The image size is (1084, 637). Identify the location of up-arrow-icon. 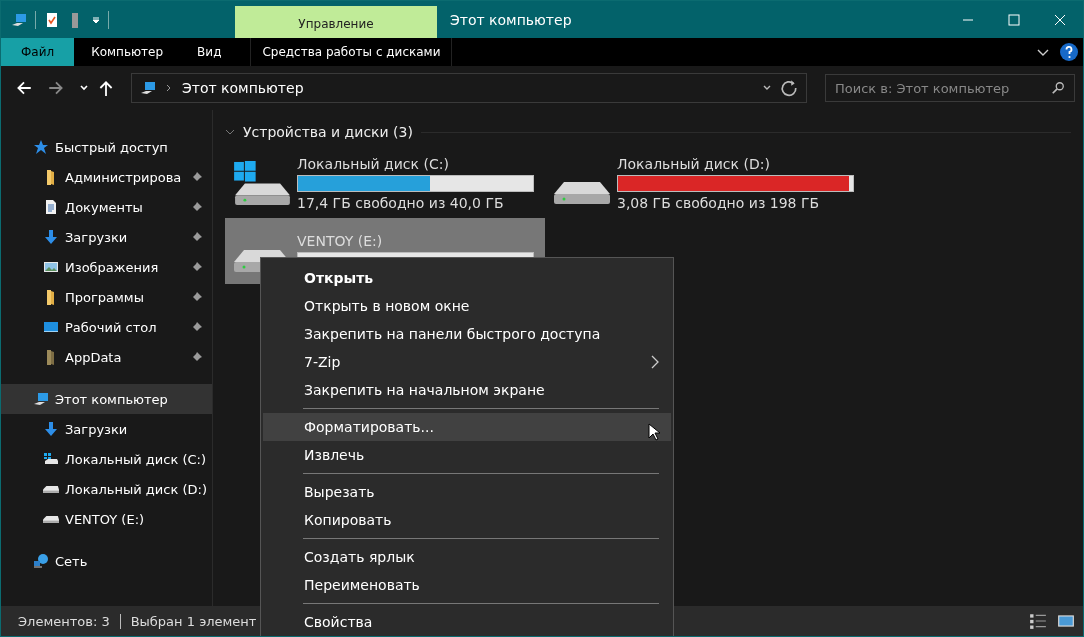
(106, 88).